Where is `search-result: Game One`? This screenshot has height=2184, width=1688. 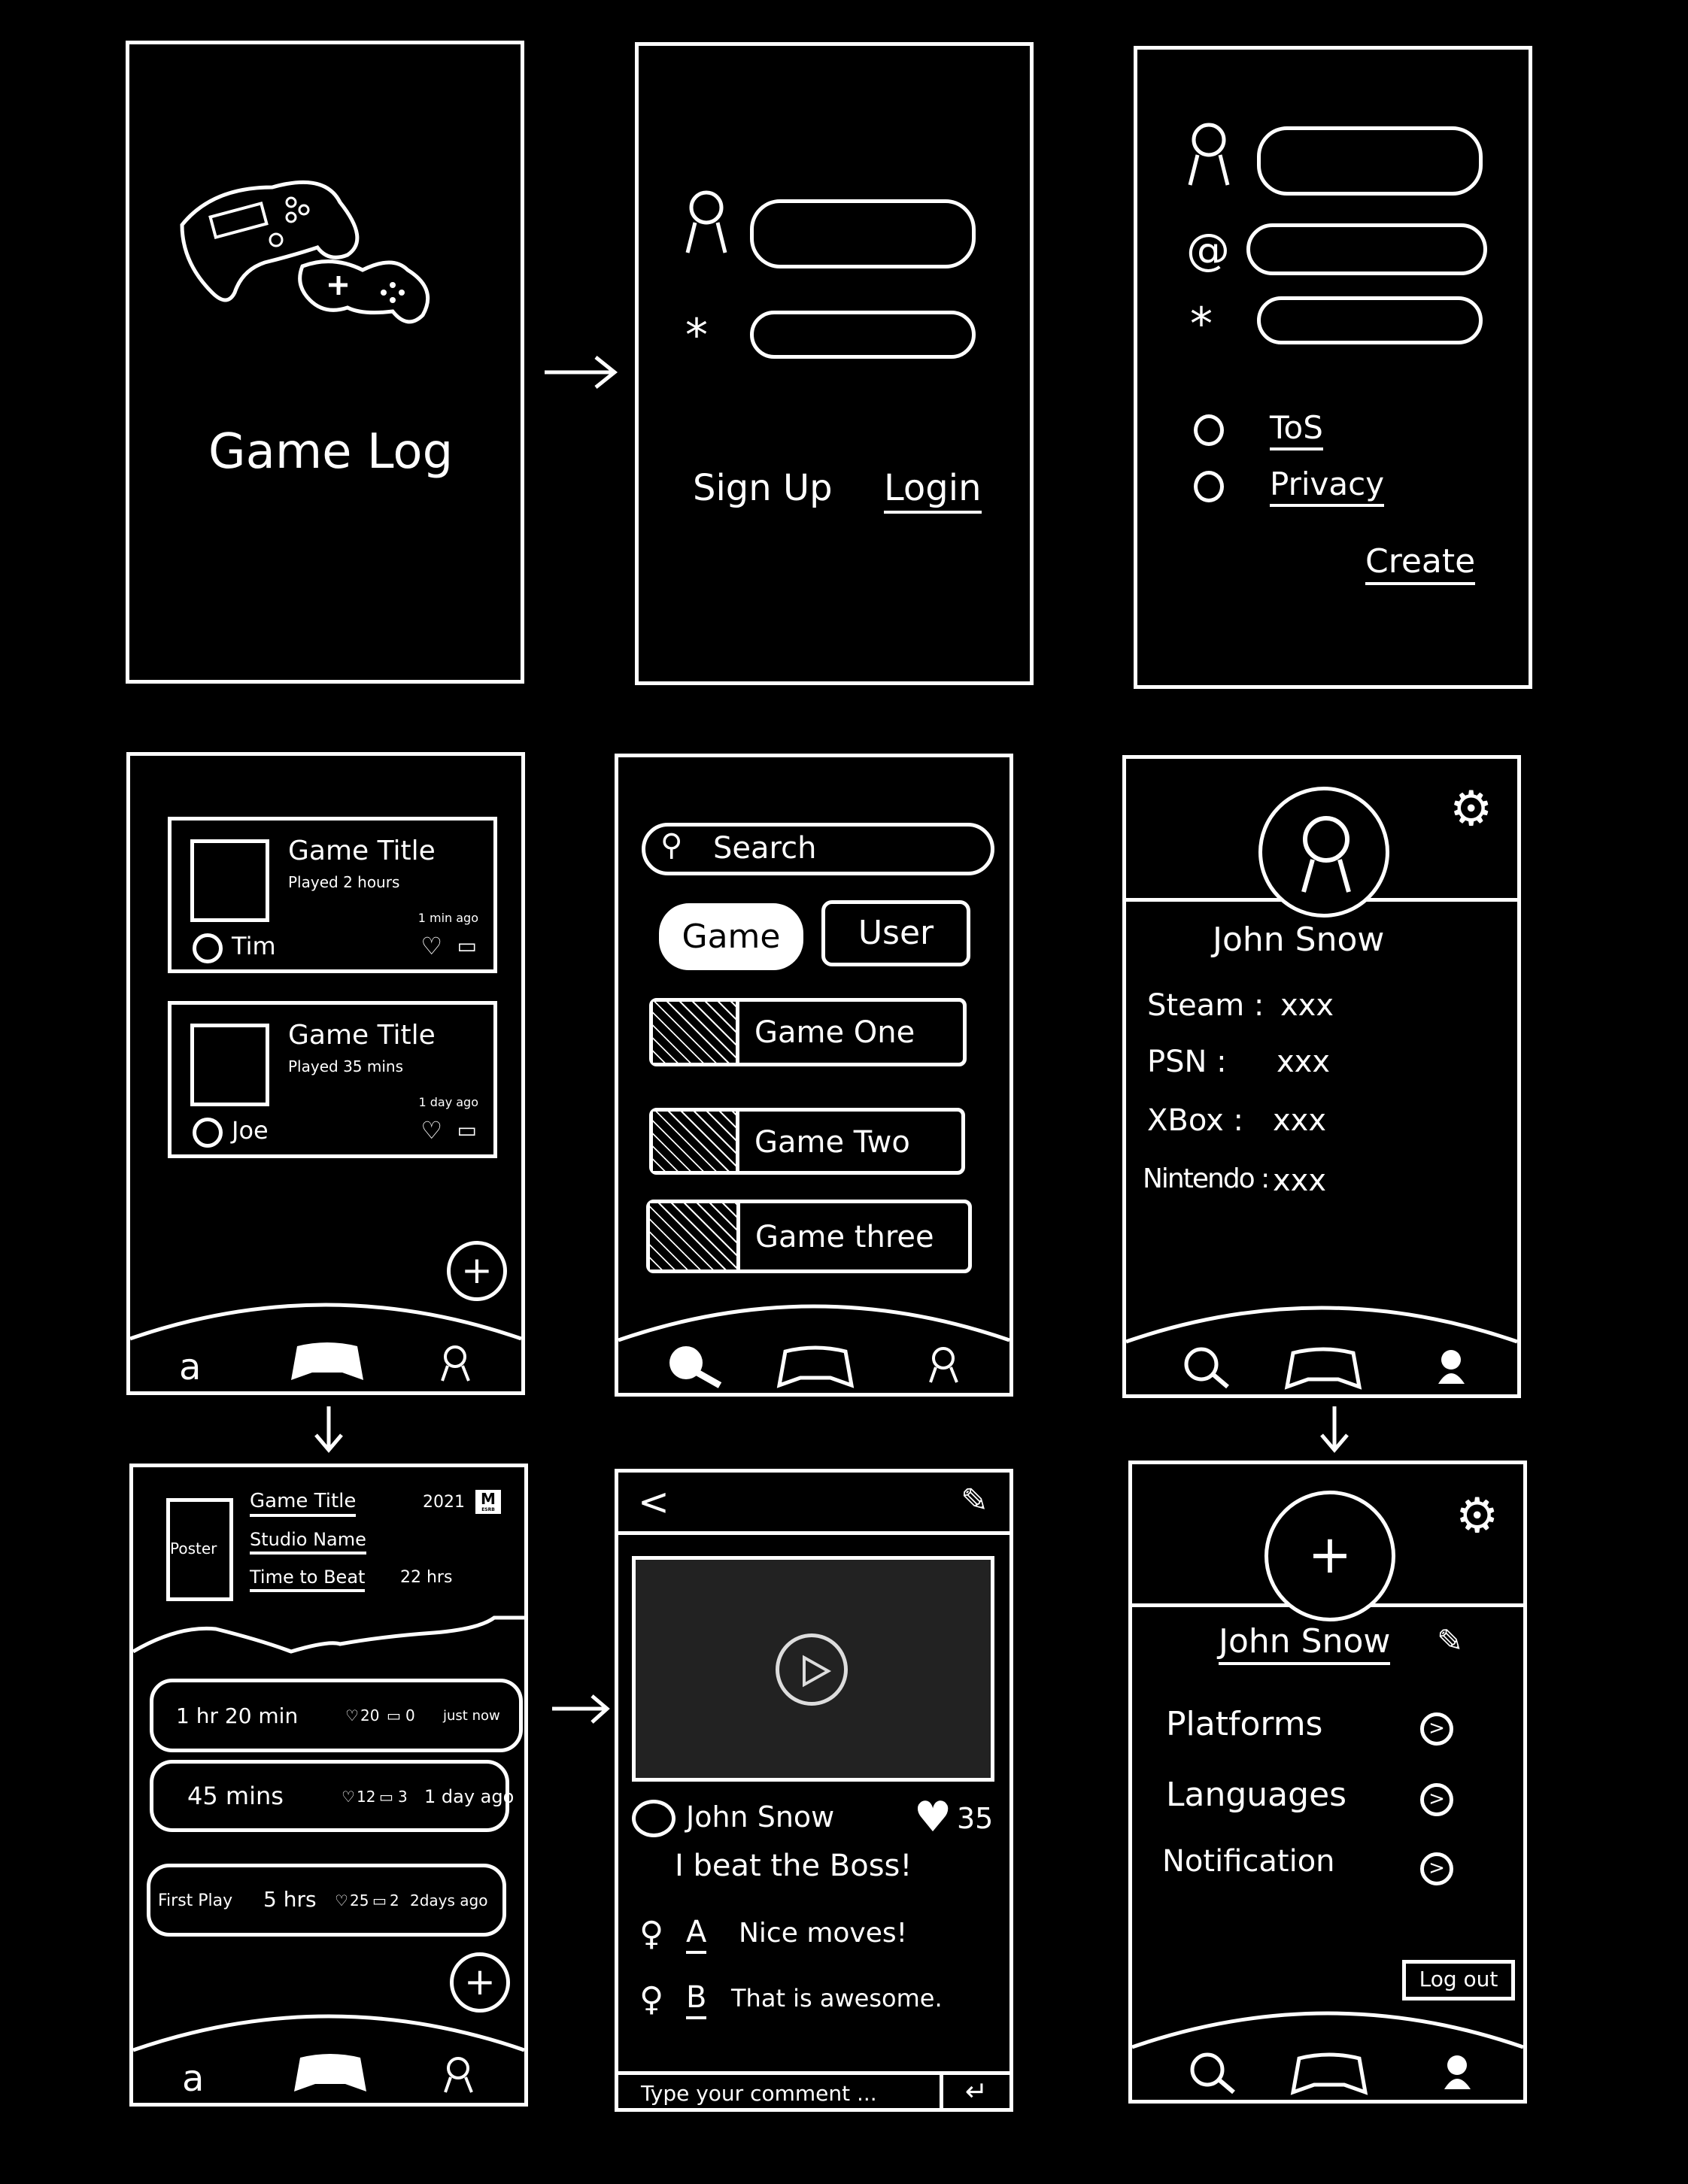 search-result: Game One is located at coordinates (808, 1032).